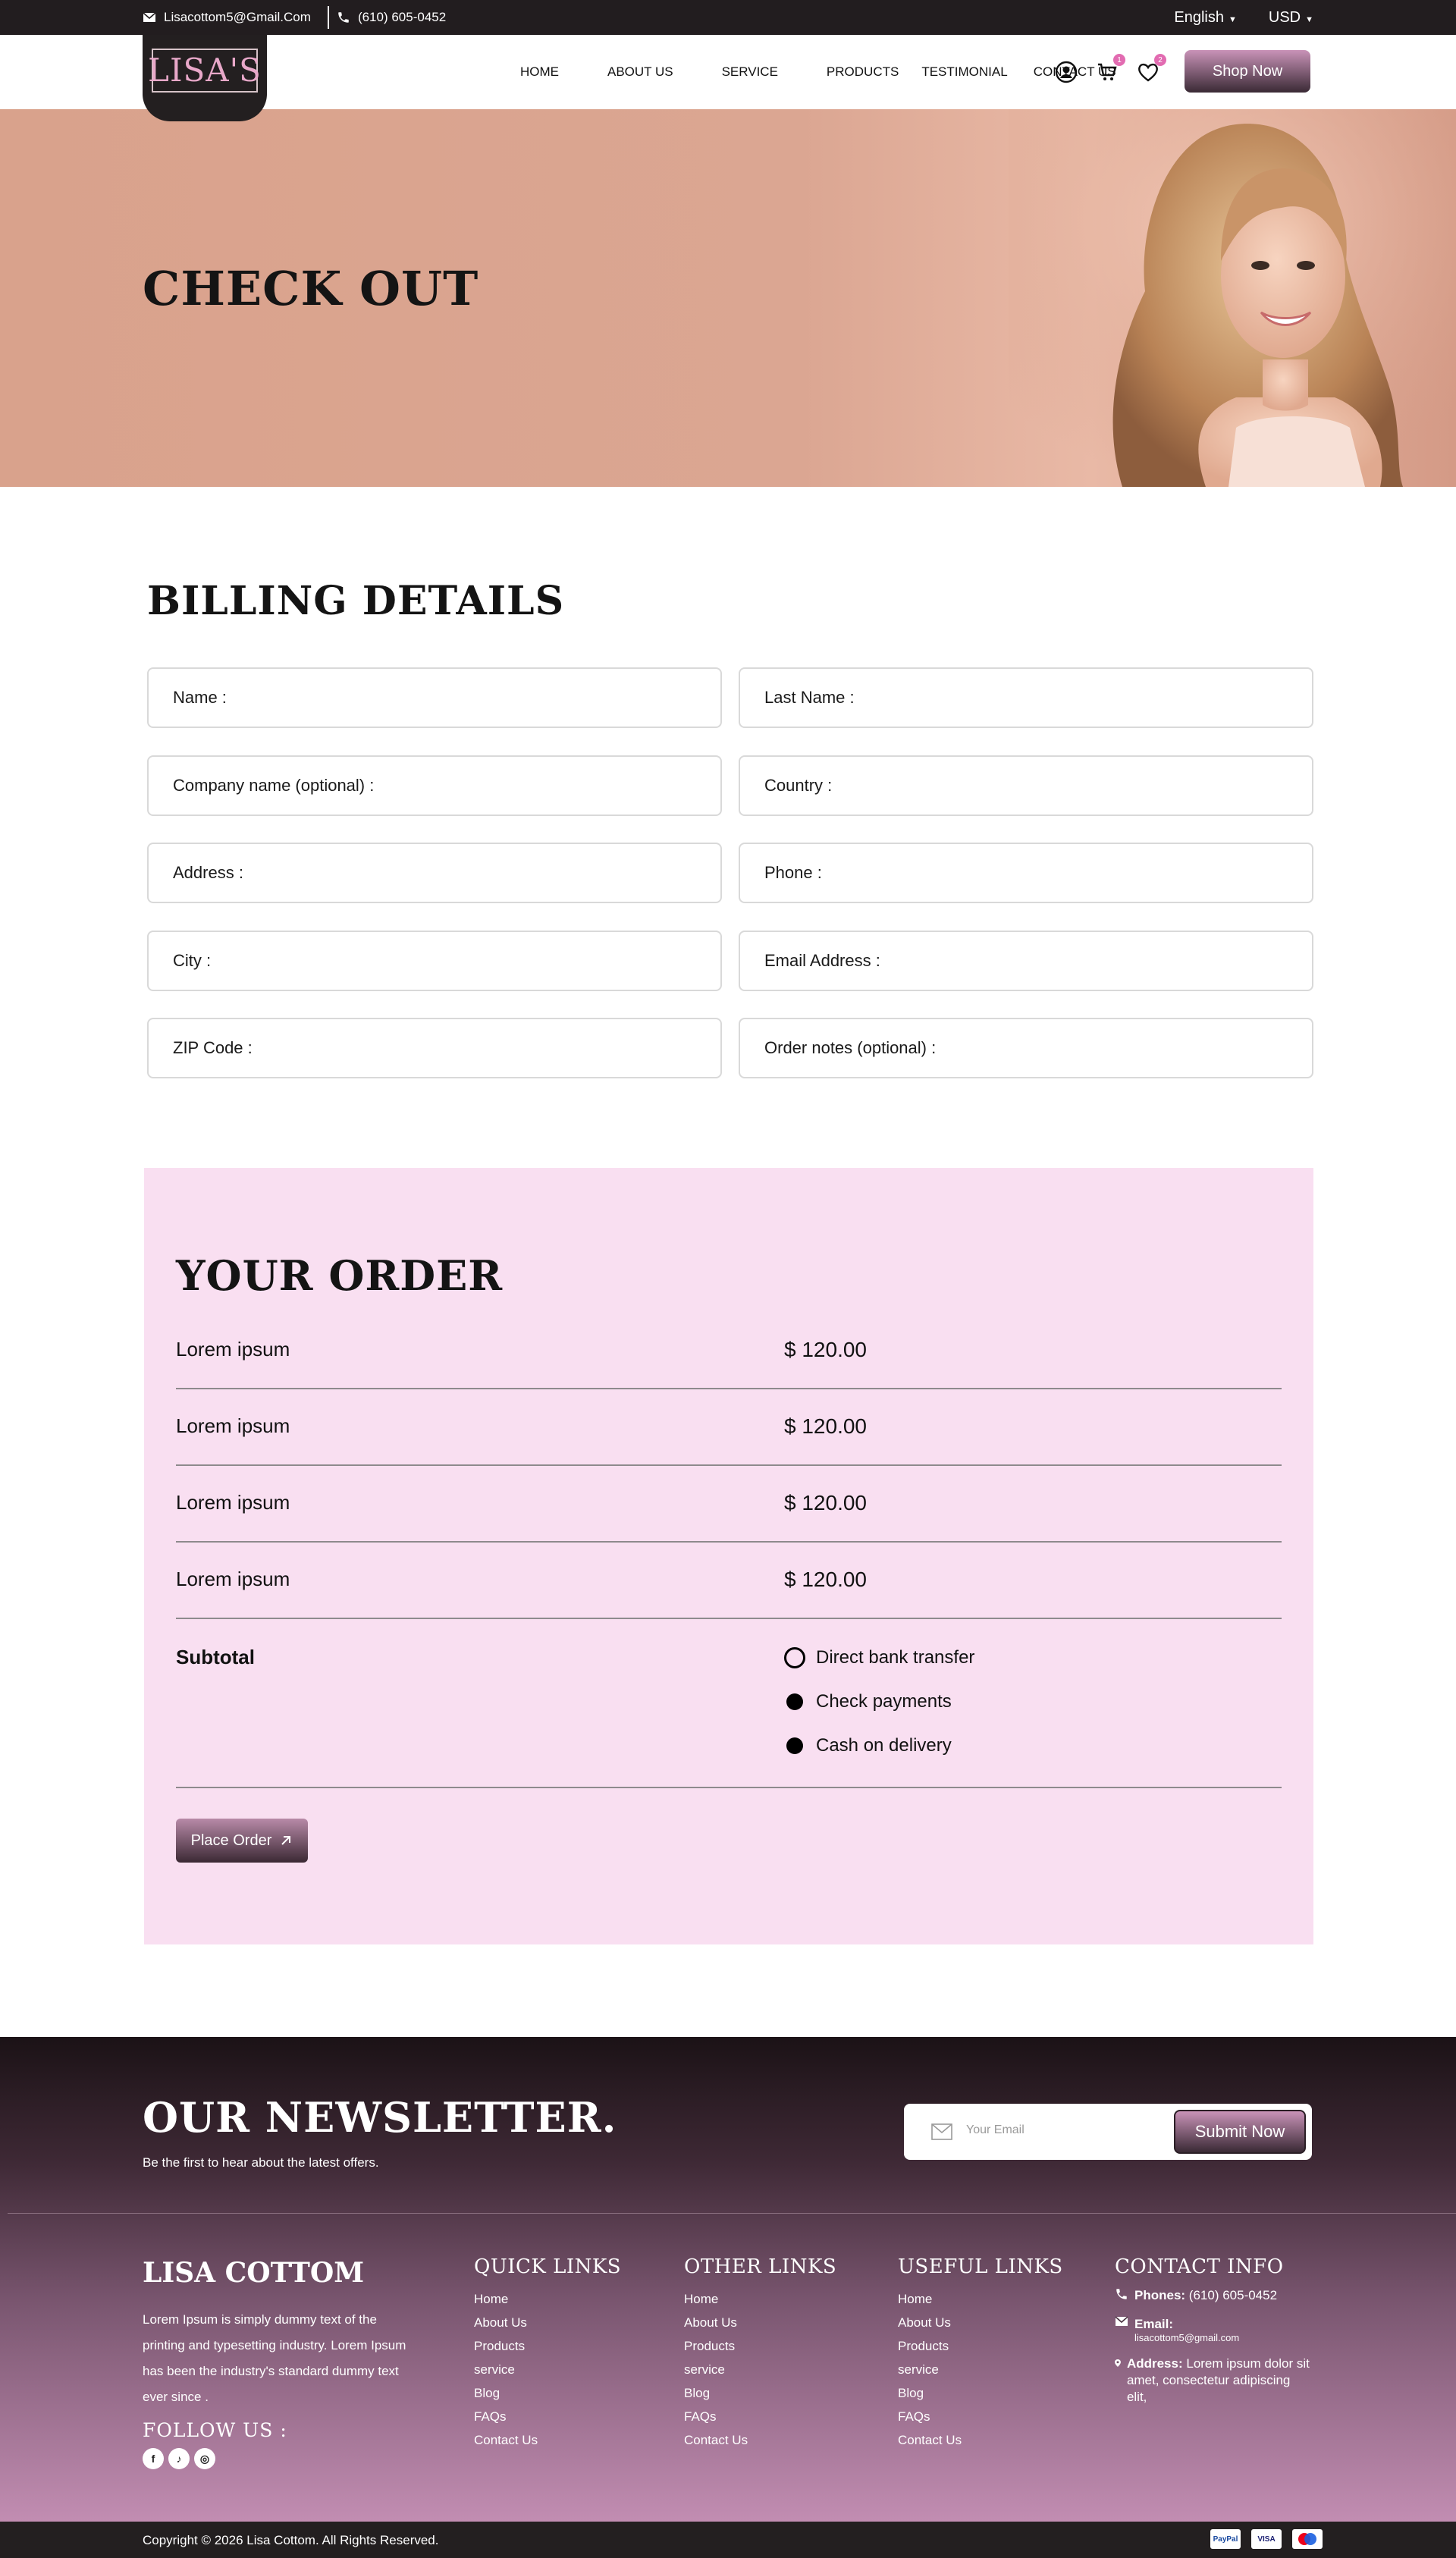 The height and width of the screenshot is (2558, 1456). Describe the element at coordinates (149, 17) in the screenshot. I see `mail-icon` at that location.